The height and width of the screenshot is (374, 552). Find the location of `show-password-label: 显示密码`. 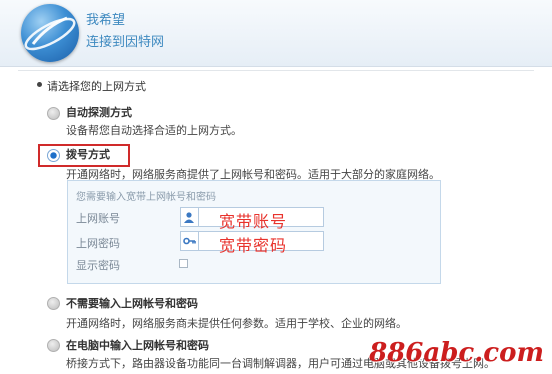

show-password-label: 显示密码 is located at coordinates (98, 265).